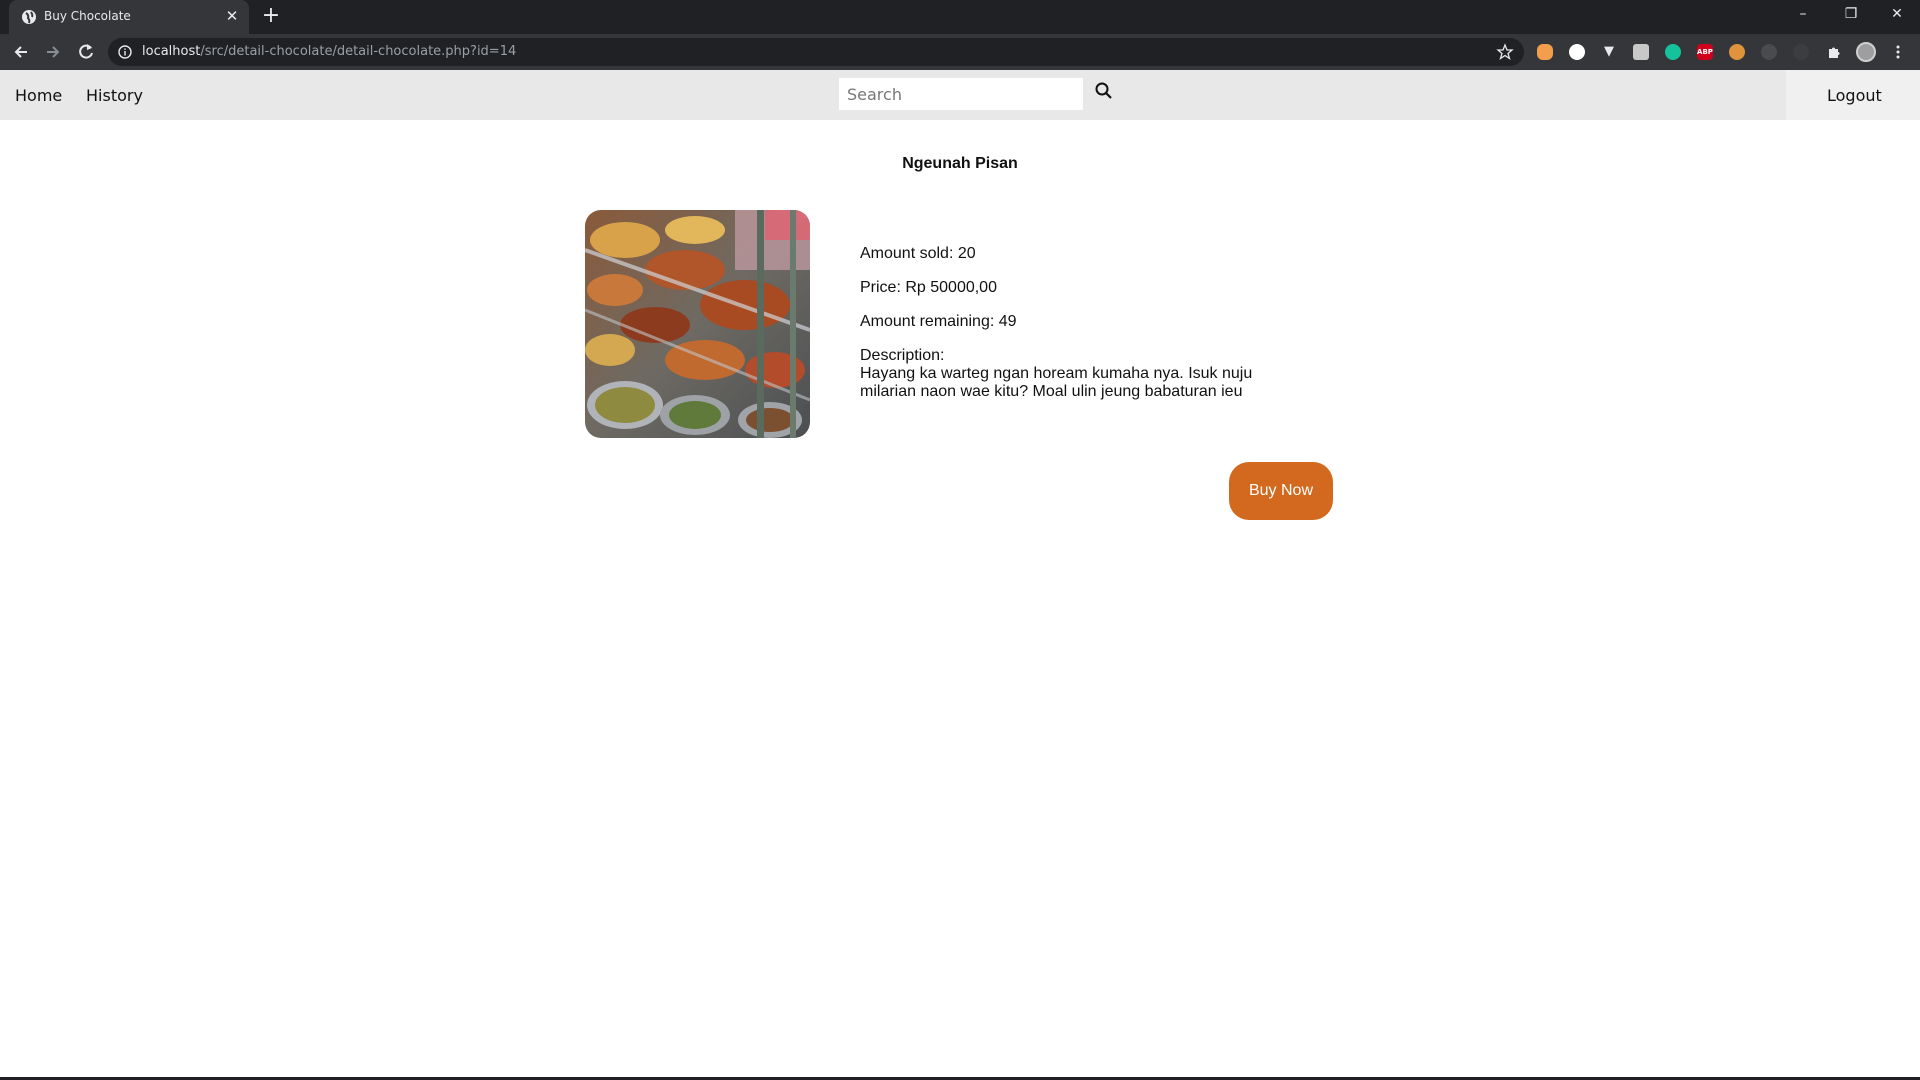  What do you see at coordinates (938, 321) in the screenshot?
I see `amount-remaining: Amount remaining: 49` at bounding box center [938, 321].